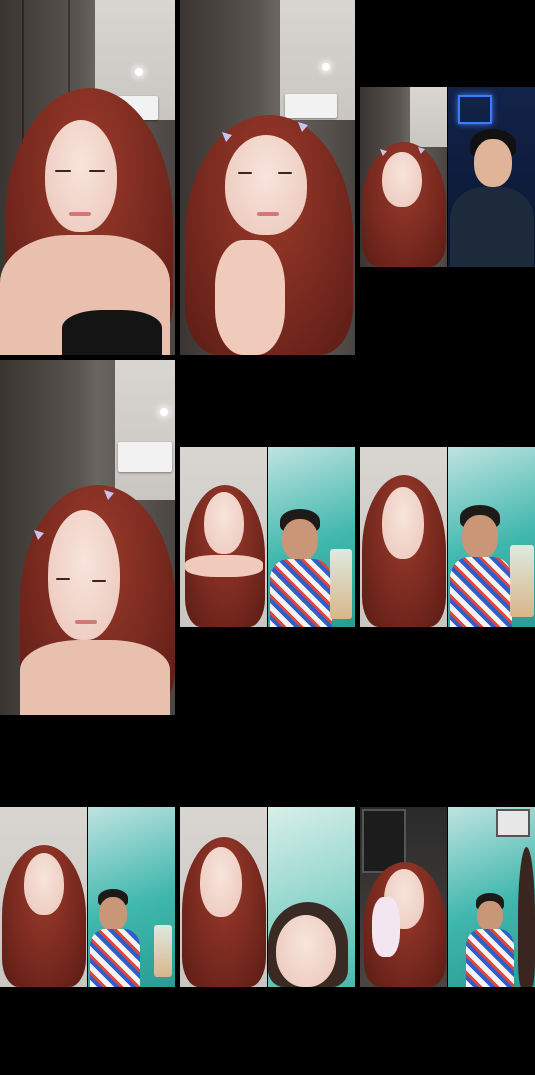  What do you see at coordinates (306, 951) in the screenshot?
I see `second-person-face` at bounding box center [306, 951].